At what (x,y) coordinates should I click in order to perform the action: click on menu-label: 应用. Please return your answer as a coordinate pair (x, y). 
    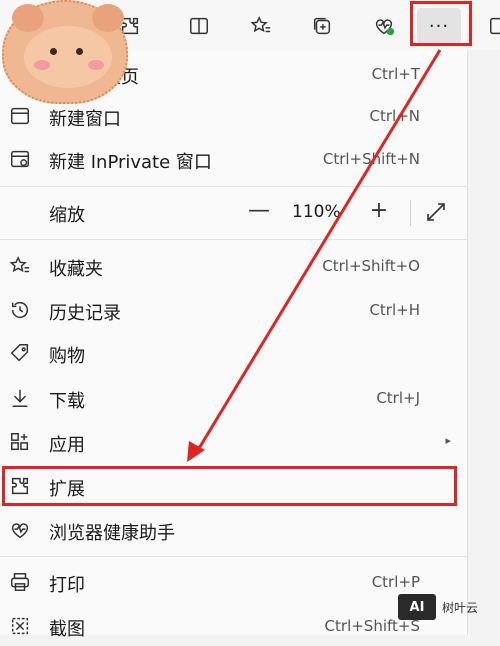
    Looking at the image, I should click on (67, 445).